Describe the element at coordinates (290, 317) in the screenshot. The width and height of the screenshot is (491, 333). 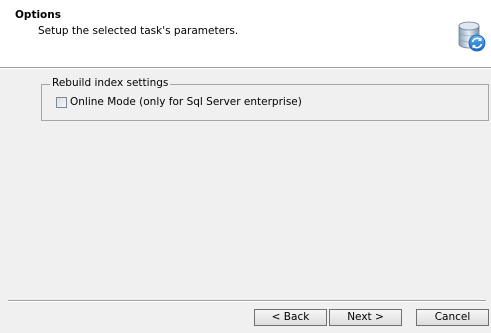
I see `back-button: < Back` at that location.